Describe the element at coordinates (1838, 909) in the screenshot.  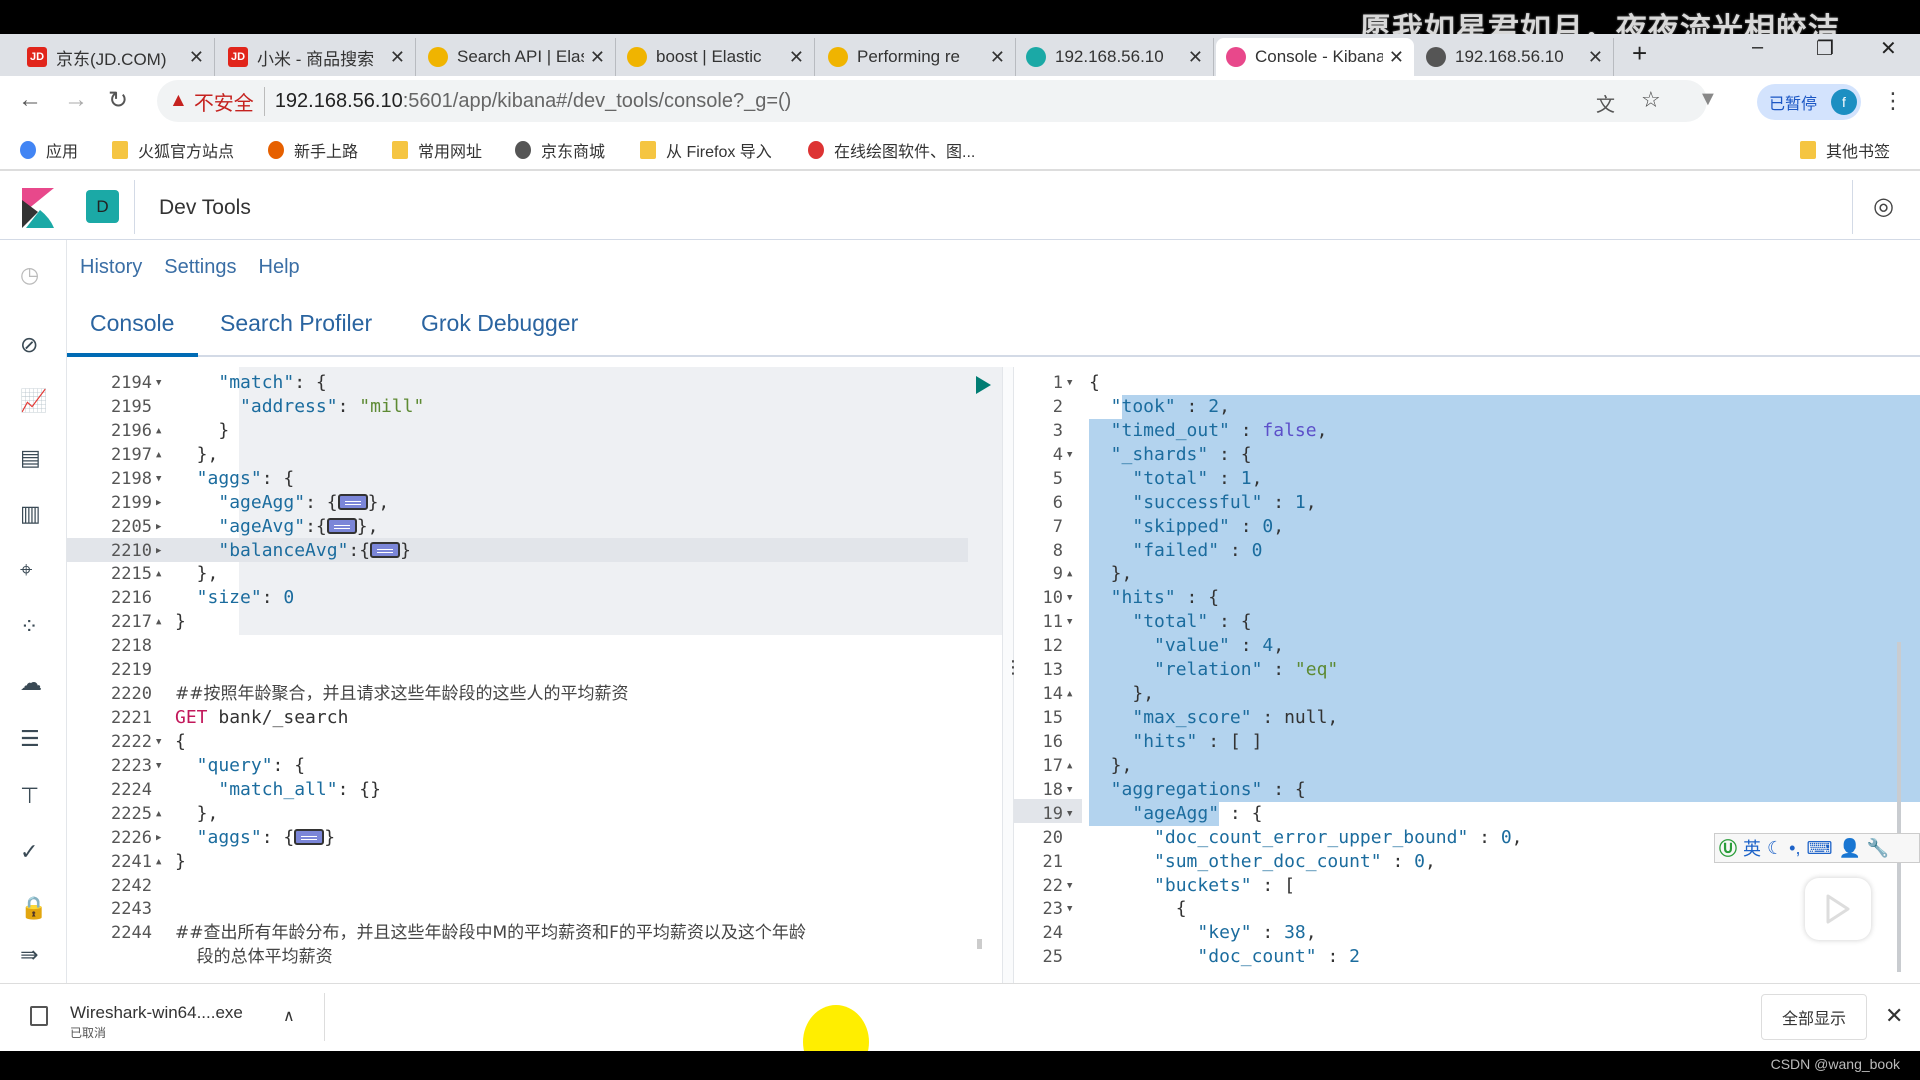
I see `video-play-button` at that location.